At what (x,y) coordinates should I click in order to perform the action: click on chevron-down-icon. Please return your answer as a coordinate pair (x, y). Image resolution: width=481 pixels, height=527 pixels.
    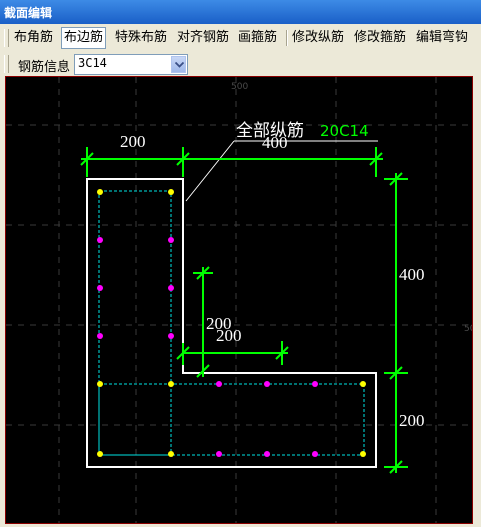
    Looking at the image, I should click on (178, 64).